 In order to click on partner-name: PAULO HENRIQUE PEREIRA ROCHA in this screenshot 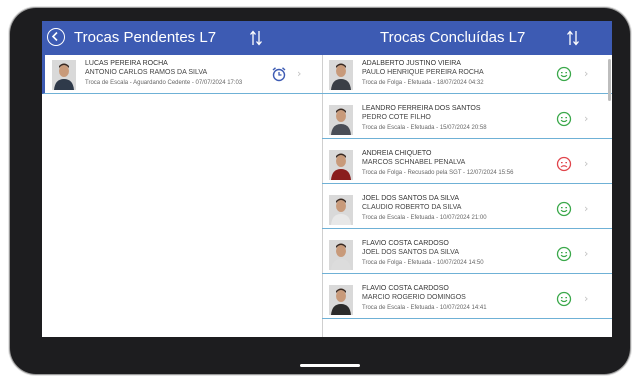, I will do `click(423, 72)`.